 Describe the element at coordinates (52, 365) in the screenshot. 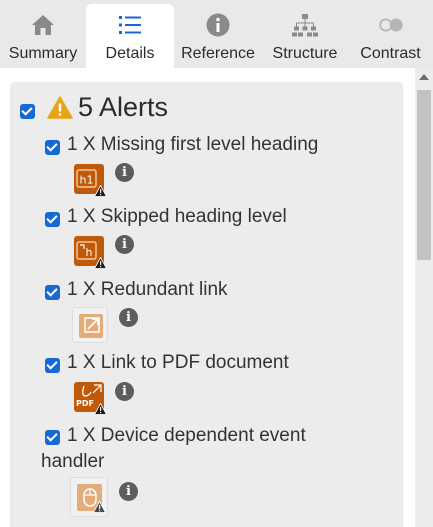

I see `alert-checkbox-pdf-link` at that location.